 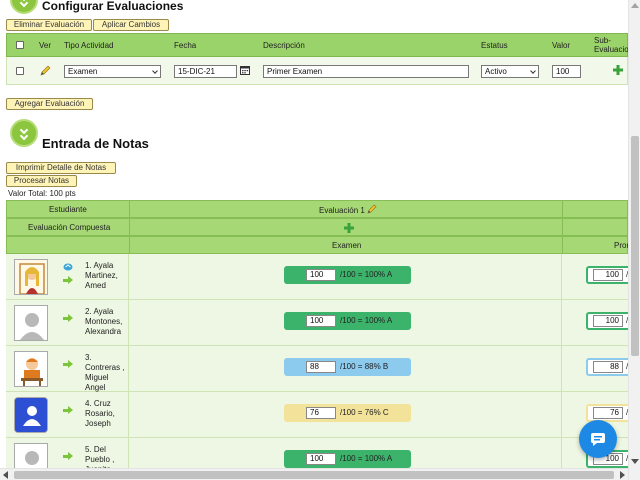 What do you see at coordinates (347, 245) in the screenshot?
I see `exam-header: Examen` at bounding box center [347, 245].